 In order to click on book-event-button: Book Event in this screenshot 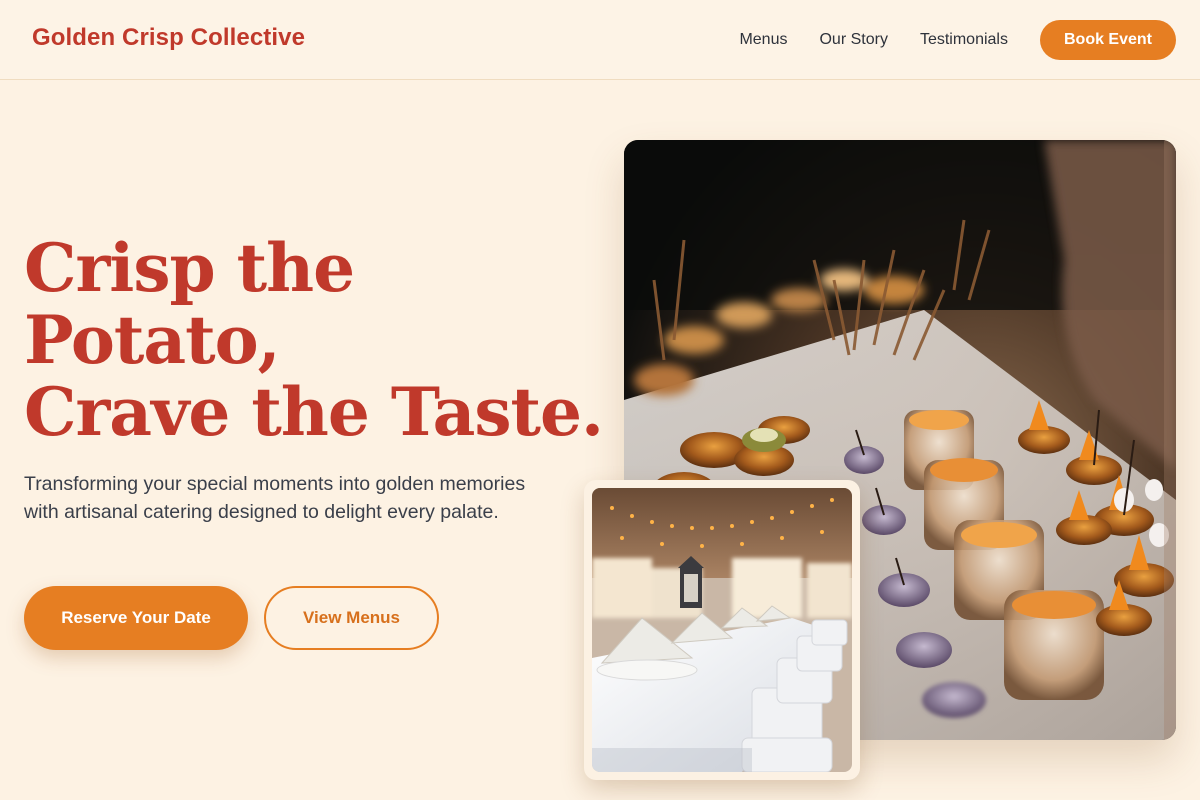, I will do `click(1107, 40)`.